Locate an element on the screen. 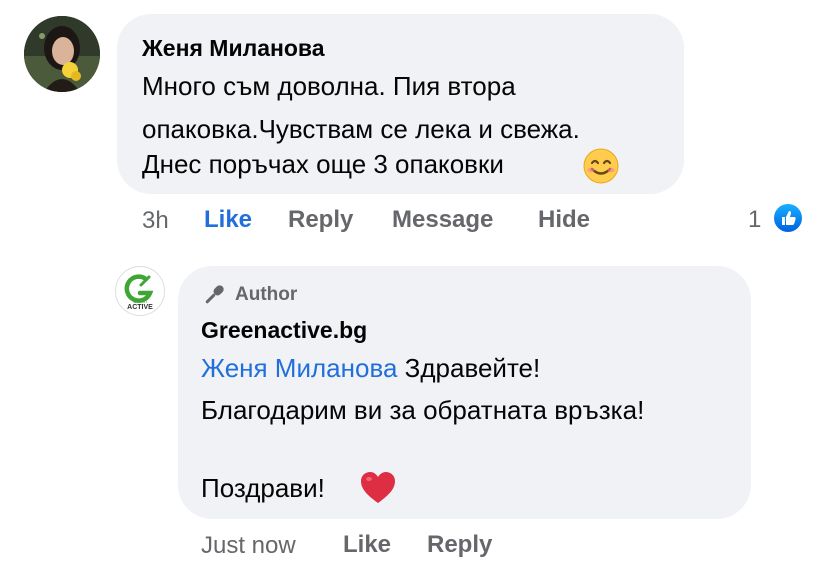 The height and width of the screenshot is (573, 828). reply-author: Greenactive.bg is located at coordinates (284, 330).